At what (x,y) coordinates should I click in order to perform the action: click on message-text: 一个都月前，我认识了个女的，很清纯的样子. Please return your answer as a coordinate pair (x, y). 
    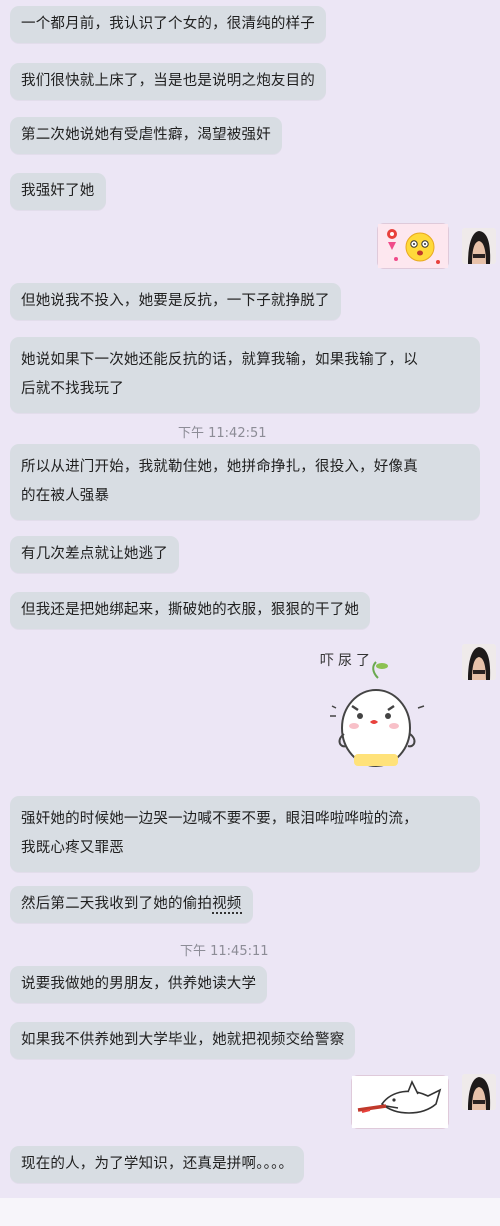
    Looking at the image, I should click on (168, 24).